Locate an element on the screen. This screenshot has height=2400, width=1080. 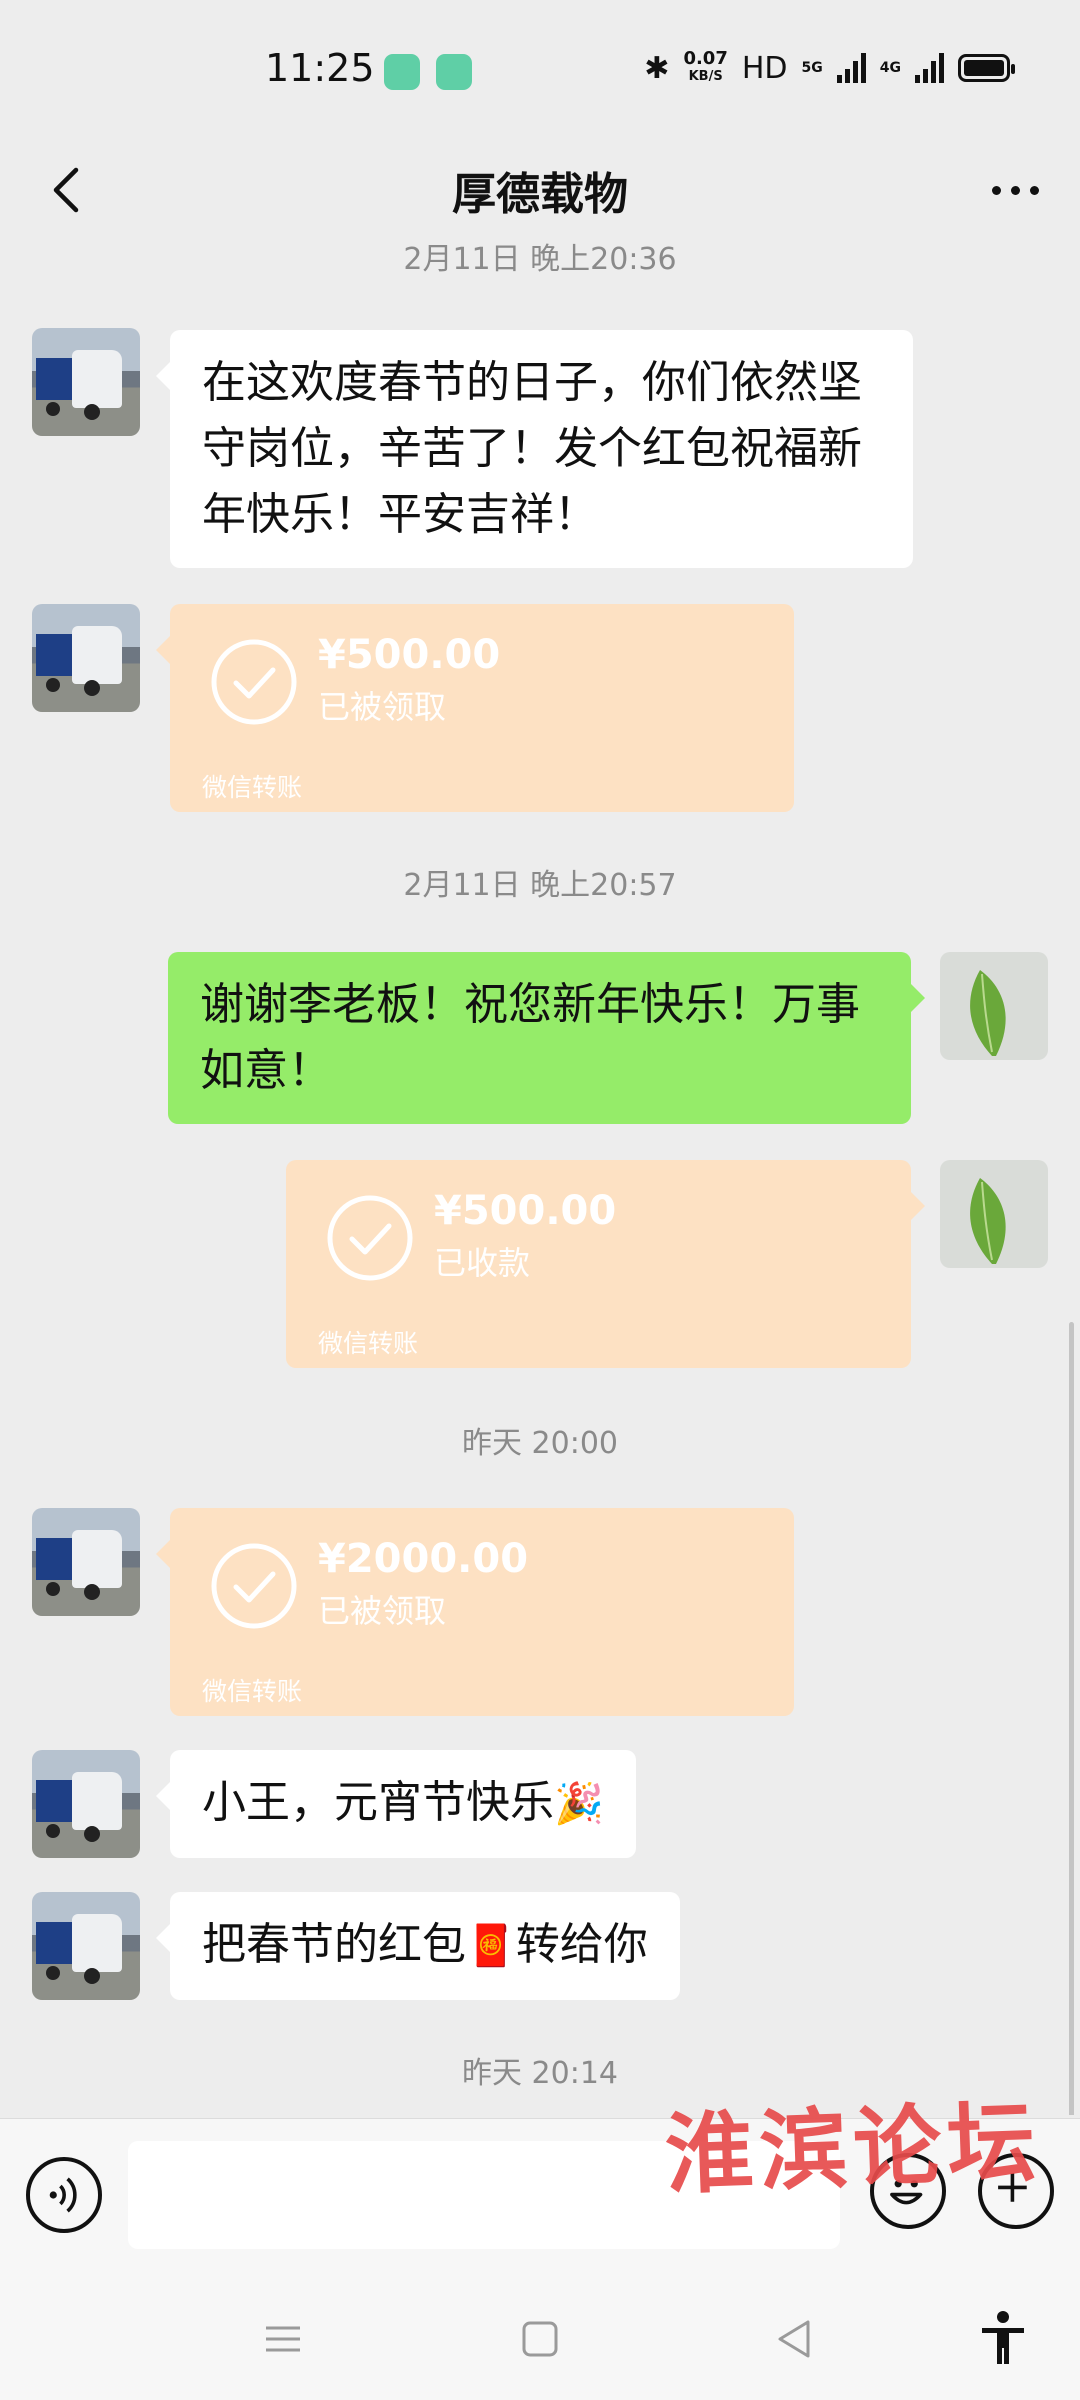
message-text: 小王，元宵节快乐 is located at coordinates (378, 1802).